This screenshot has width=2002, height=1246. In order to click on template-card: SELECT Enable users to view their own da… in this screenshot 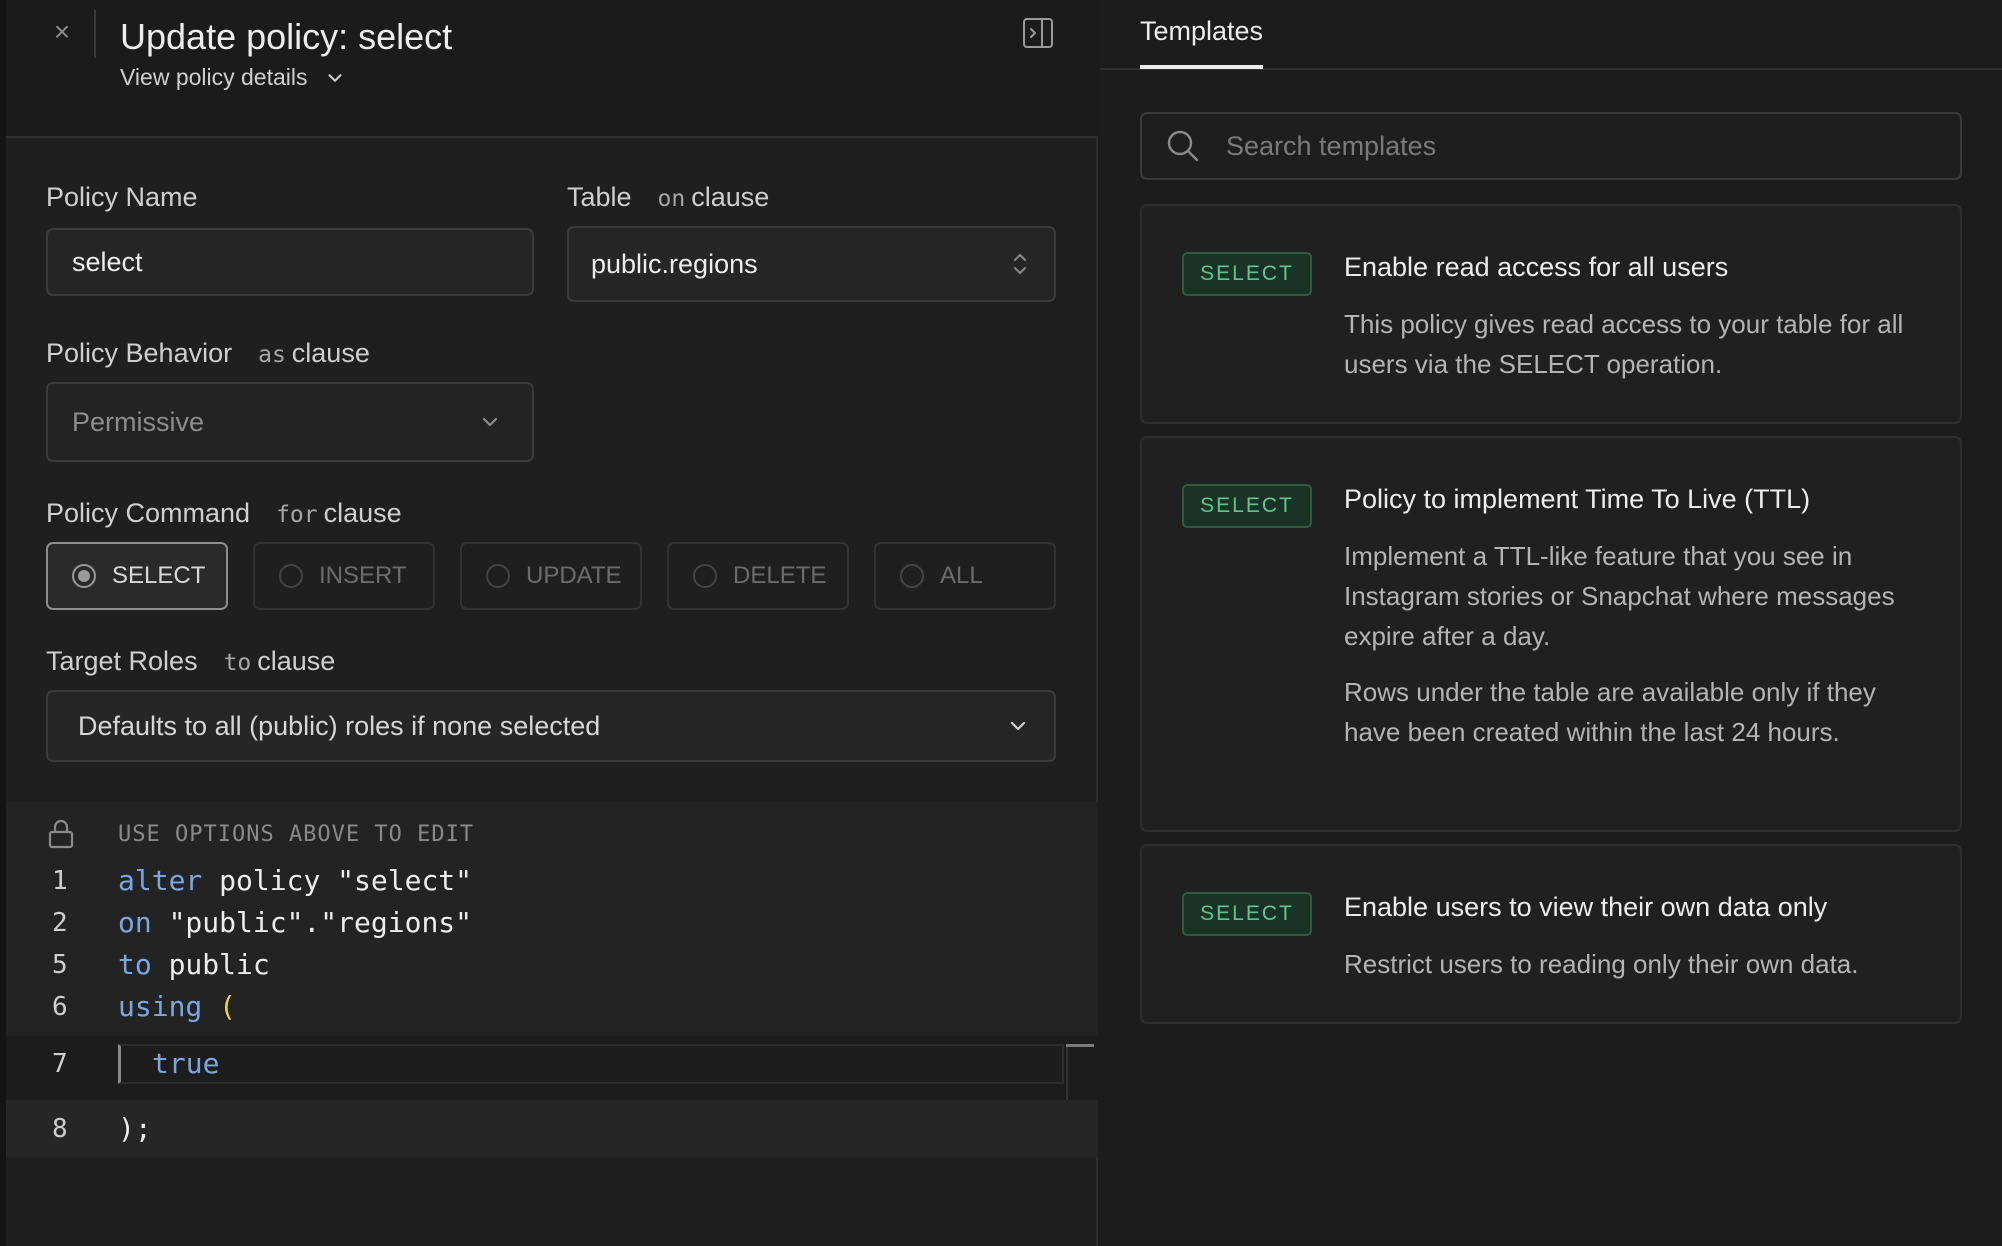, I will do `click(1551, 934)`.